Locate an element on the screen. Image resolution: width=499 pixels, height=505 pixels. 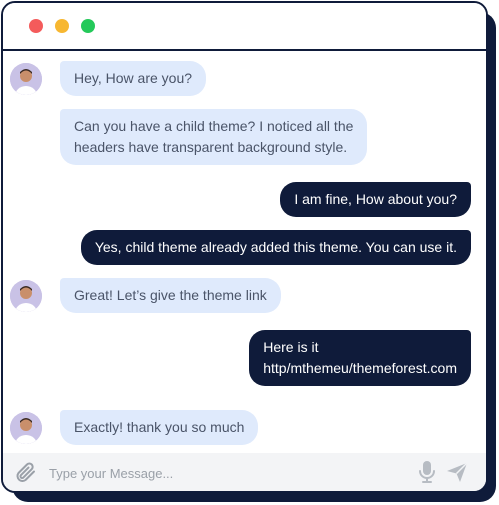
message-composer is located at coordinates (244, 472).